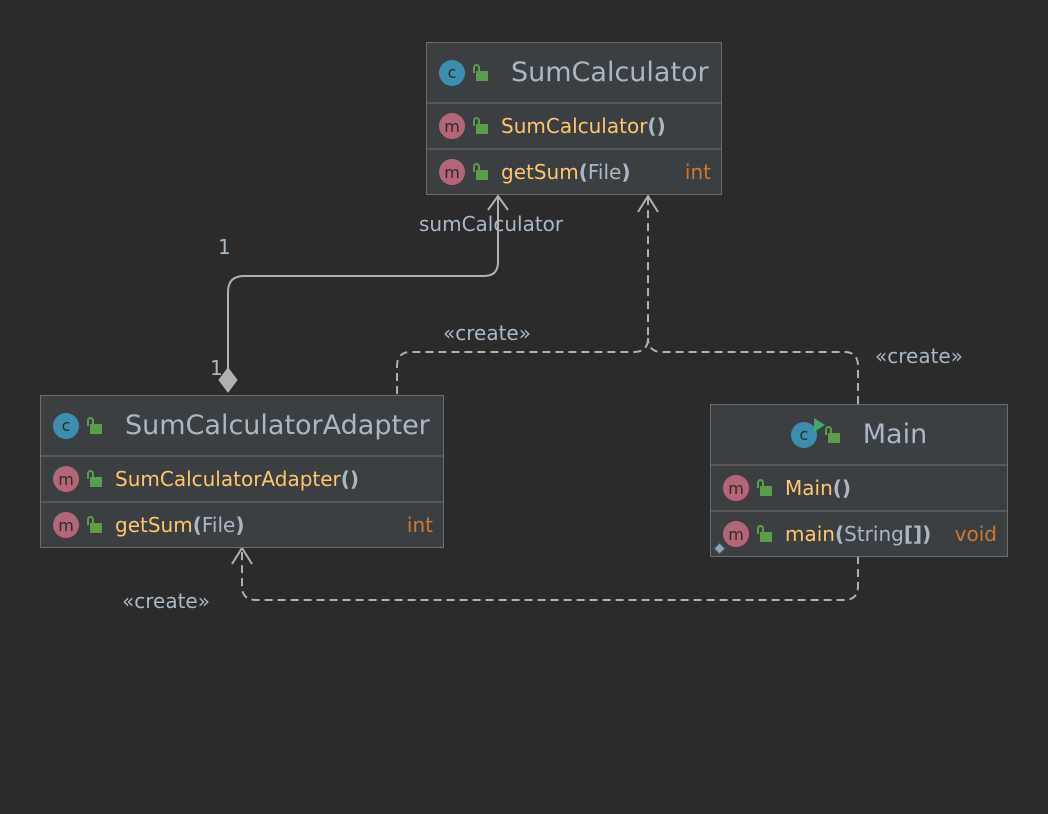 Image resolution: width=1048 pixels, height=814 pixels. Describe the element at coordinates (277, 425) in the screenshot. I see `class-name: SumCalculatorAdapter` at that location.